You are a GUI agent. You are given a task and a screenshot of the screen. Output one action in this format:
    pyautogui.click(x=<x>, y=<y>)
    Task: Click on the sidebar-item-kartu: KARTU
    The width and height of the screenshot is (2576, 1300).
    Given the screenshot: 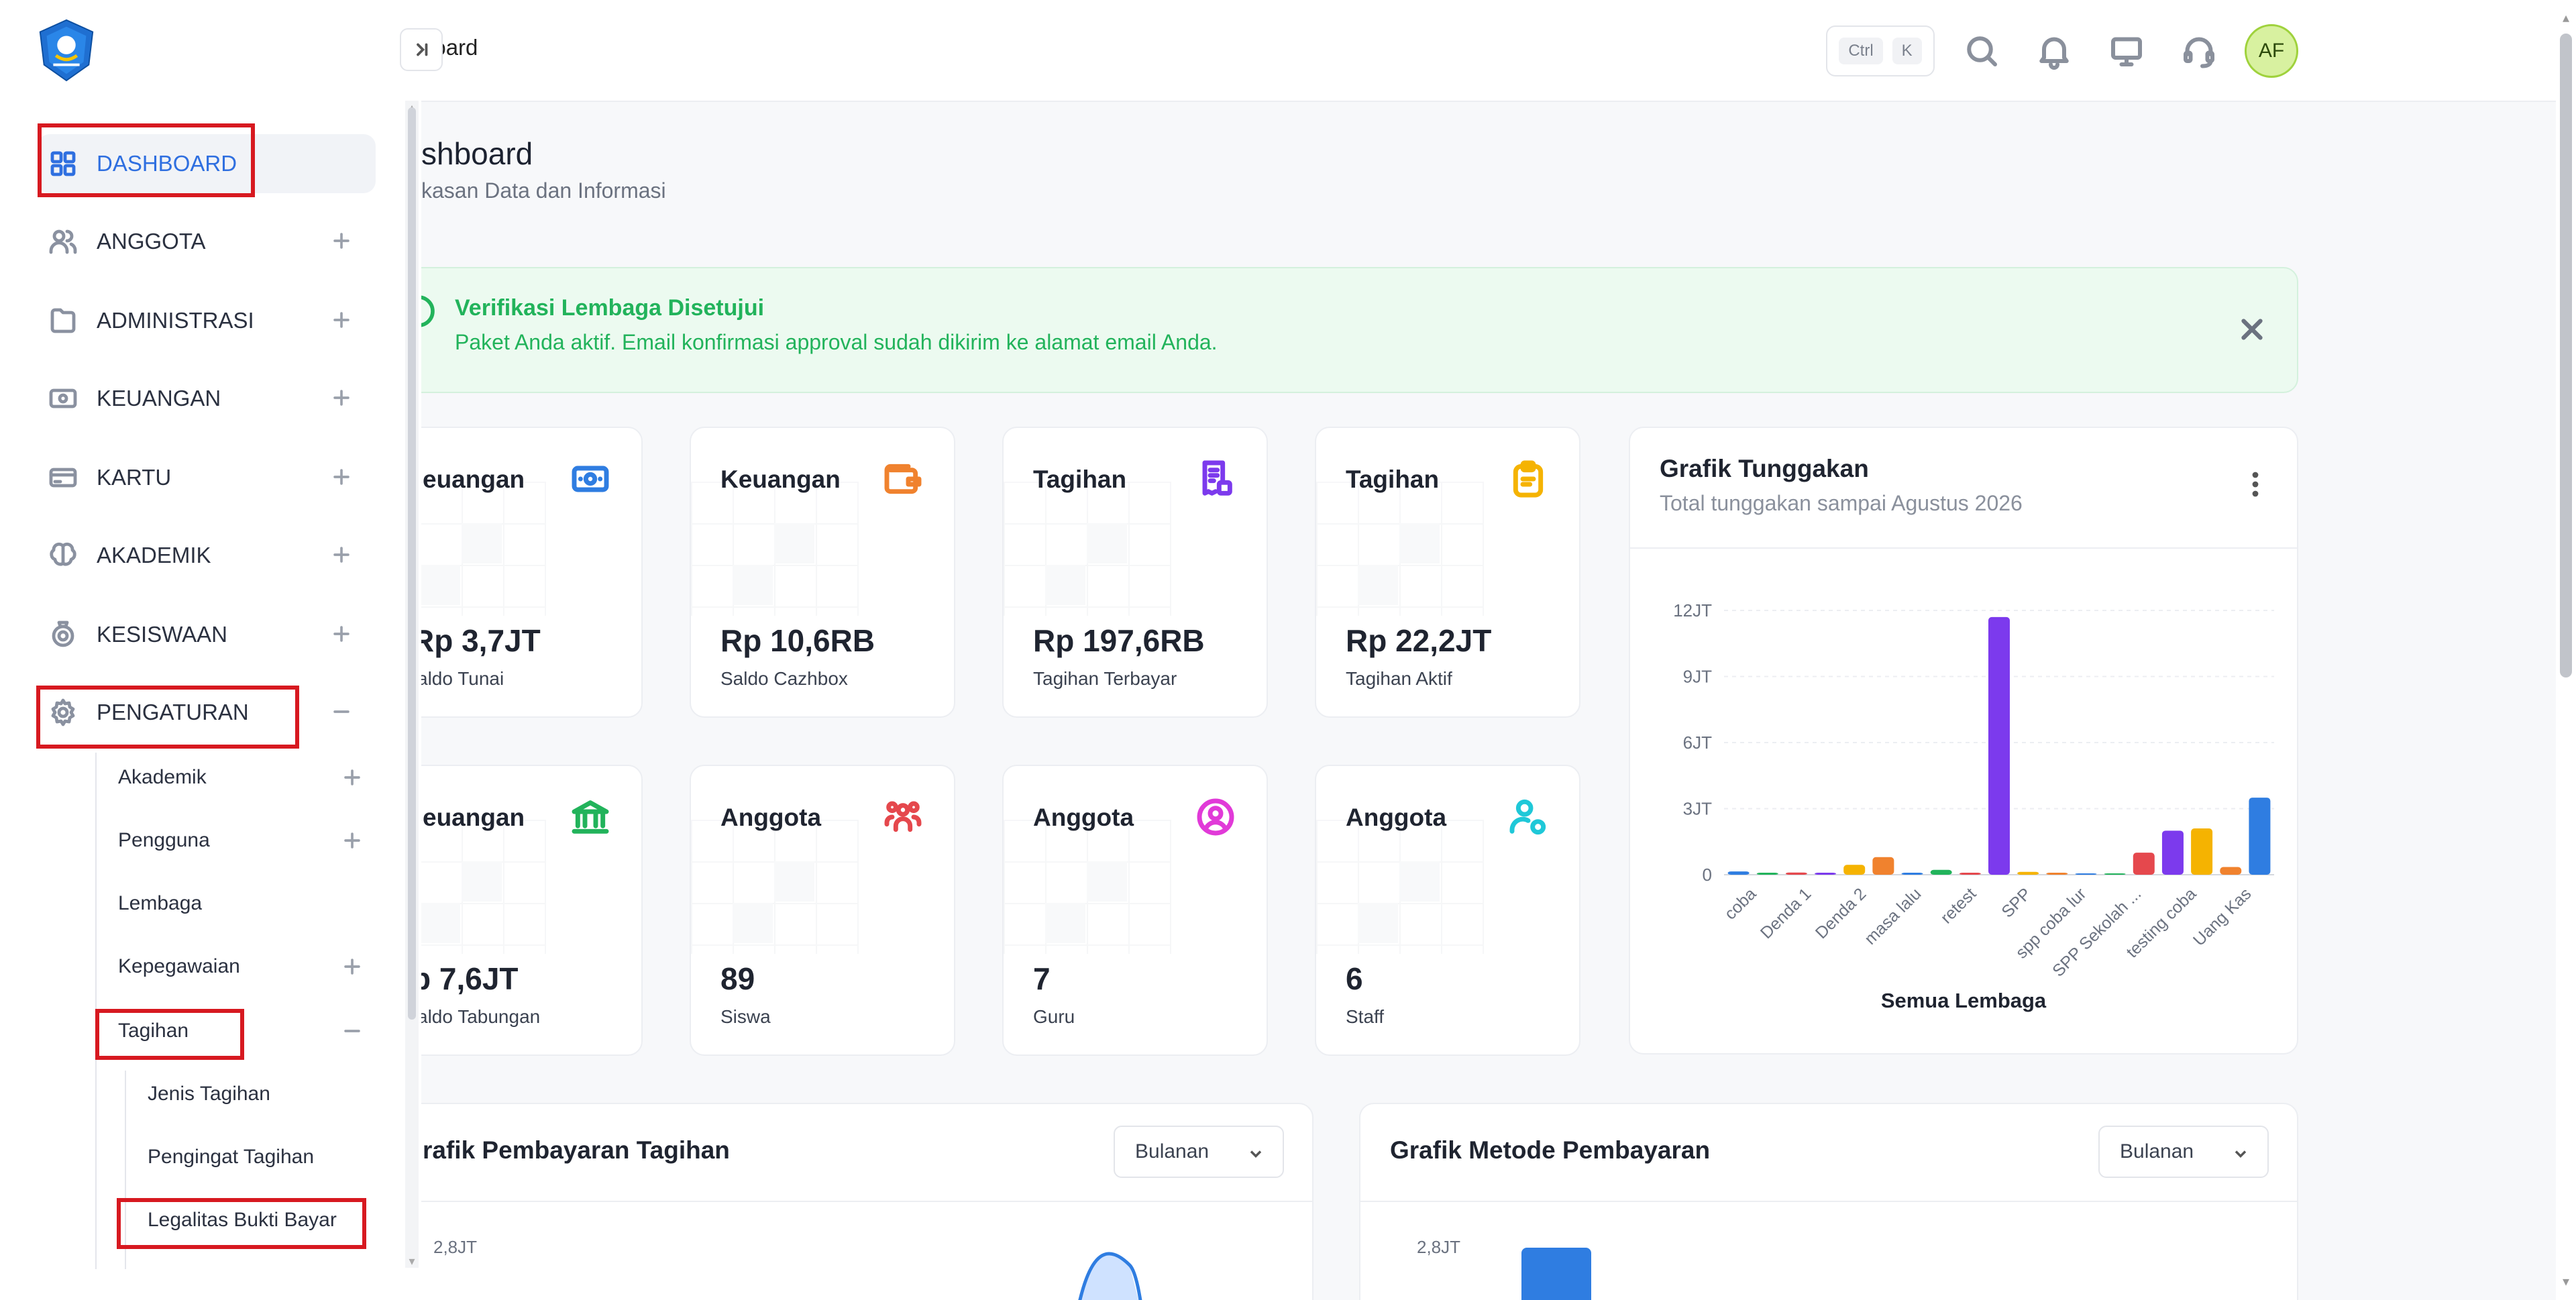 What is the action you would take?
    pyautogui.click(x=205, y=478)
    